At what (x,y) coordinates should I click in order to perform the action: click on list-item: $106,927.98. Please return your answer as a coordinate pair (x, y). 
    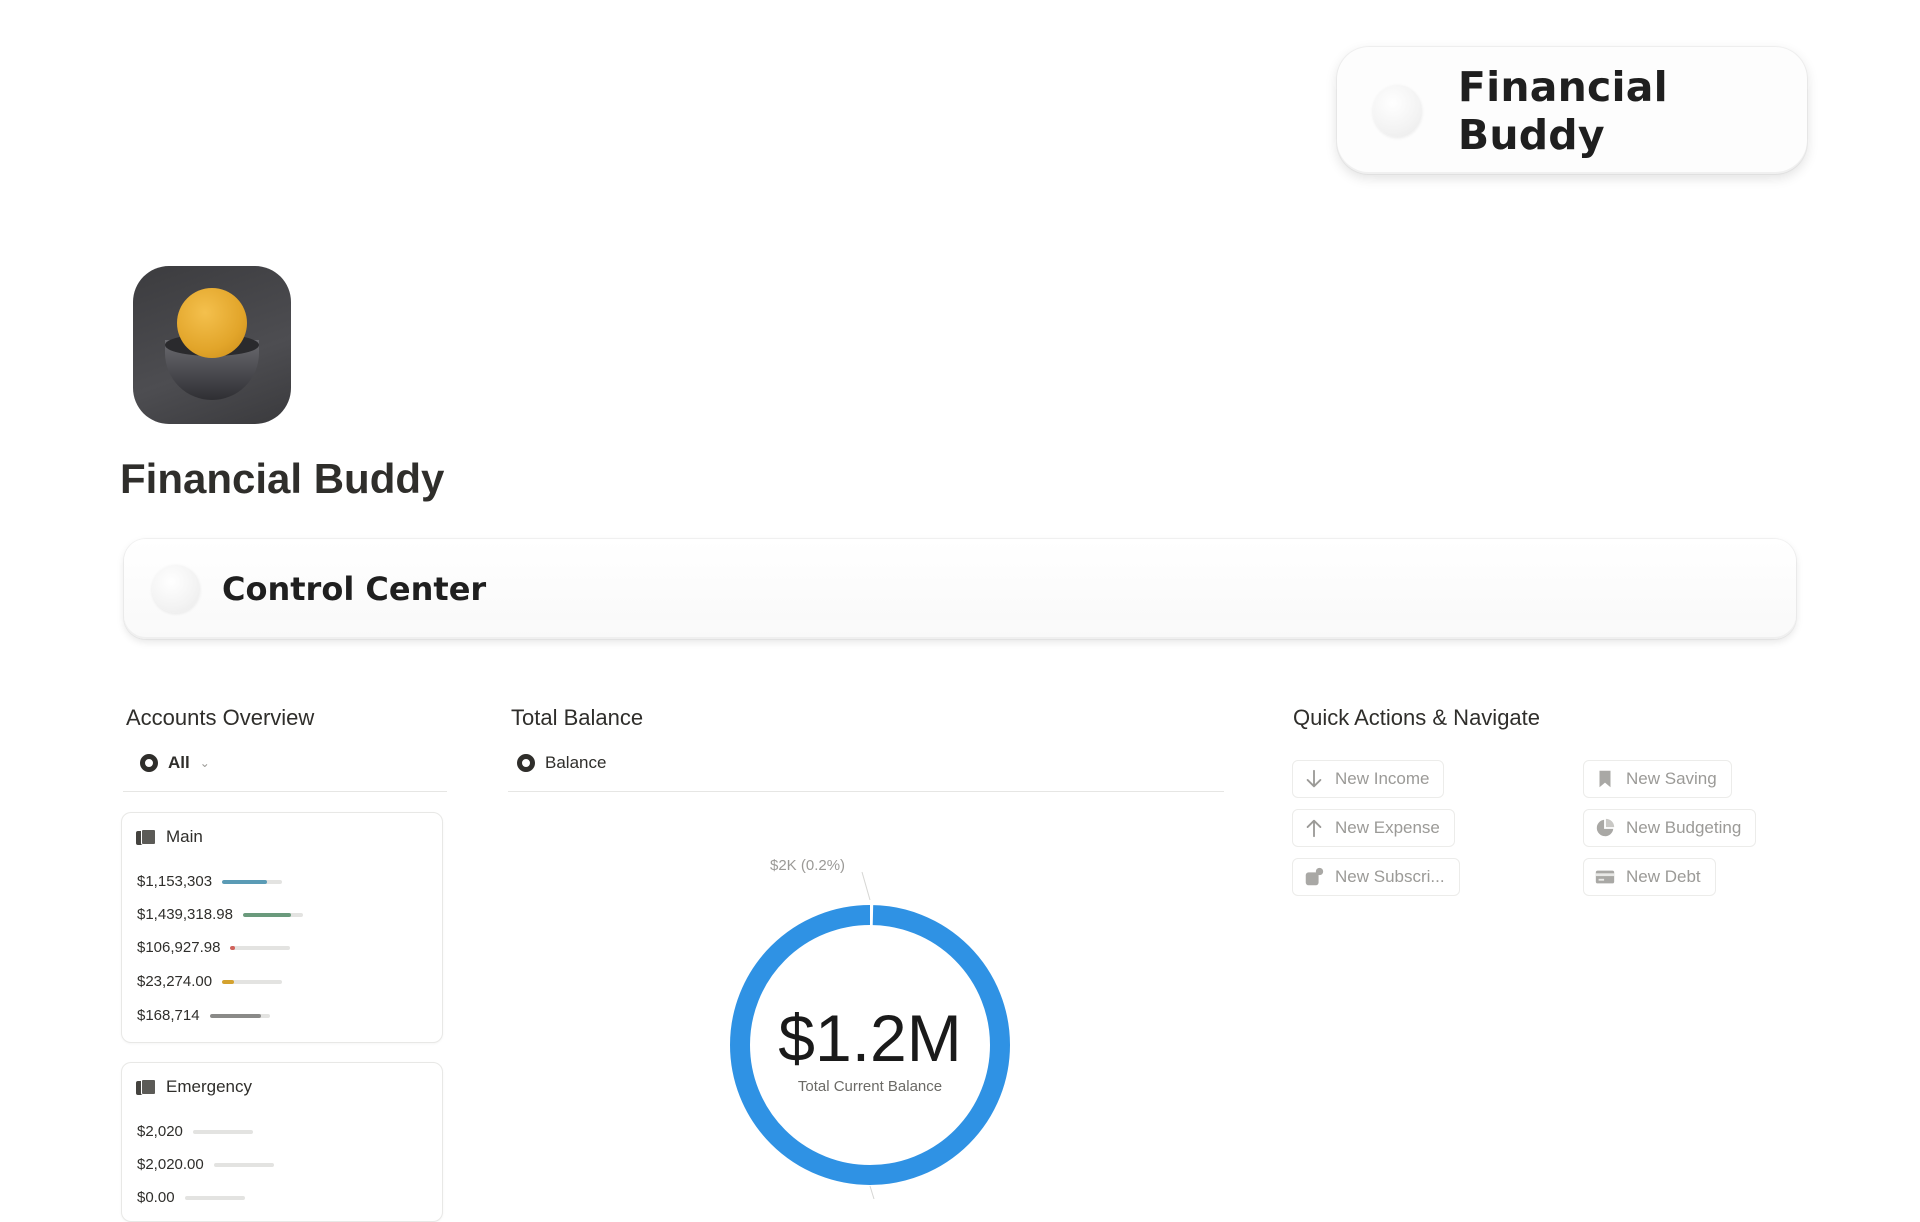
    Looking at the image, I should click on (214, 947).